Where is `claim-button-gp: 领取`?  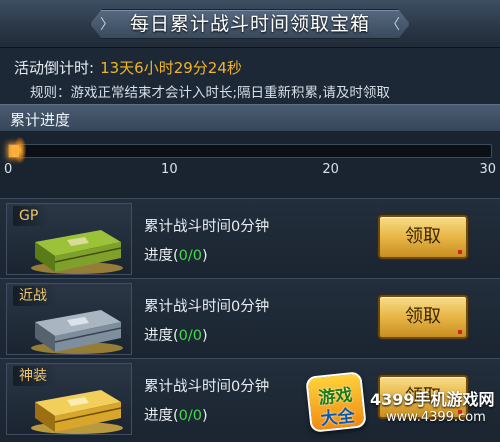 claim-button-gp: 领取 is located at coordinates (423, 237).